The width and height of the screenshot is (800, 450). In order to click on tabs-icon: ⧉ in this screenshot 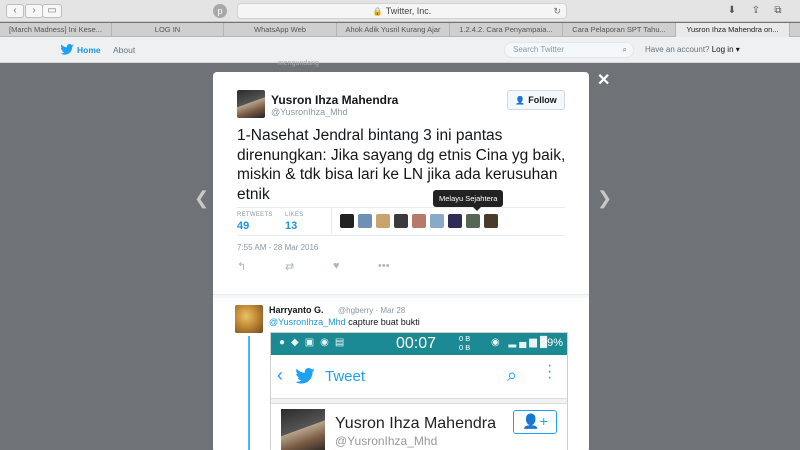, I will do `click(778, 11)`.